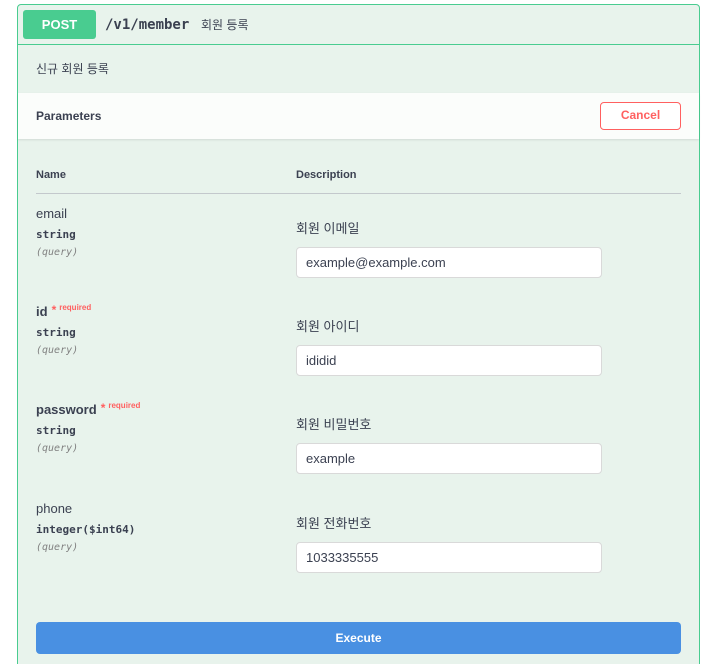 The height and width of the screenshot is (664, 716). I want to click on param-type: integer($int64), so click(86, 529).